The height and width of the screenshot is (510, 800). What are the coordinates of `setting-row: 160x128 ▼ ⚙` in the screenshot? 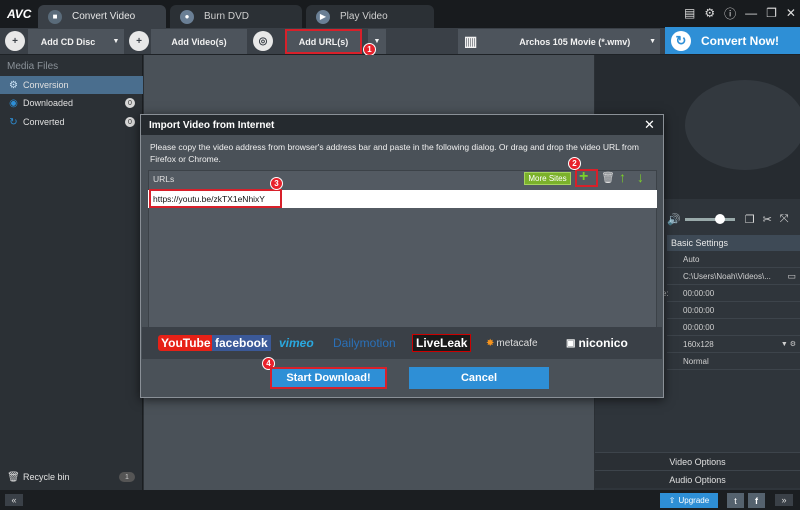 It's located at (733, 344).